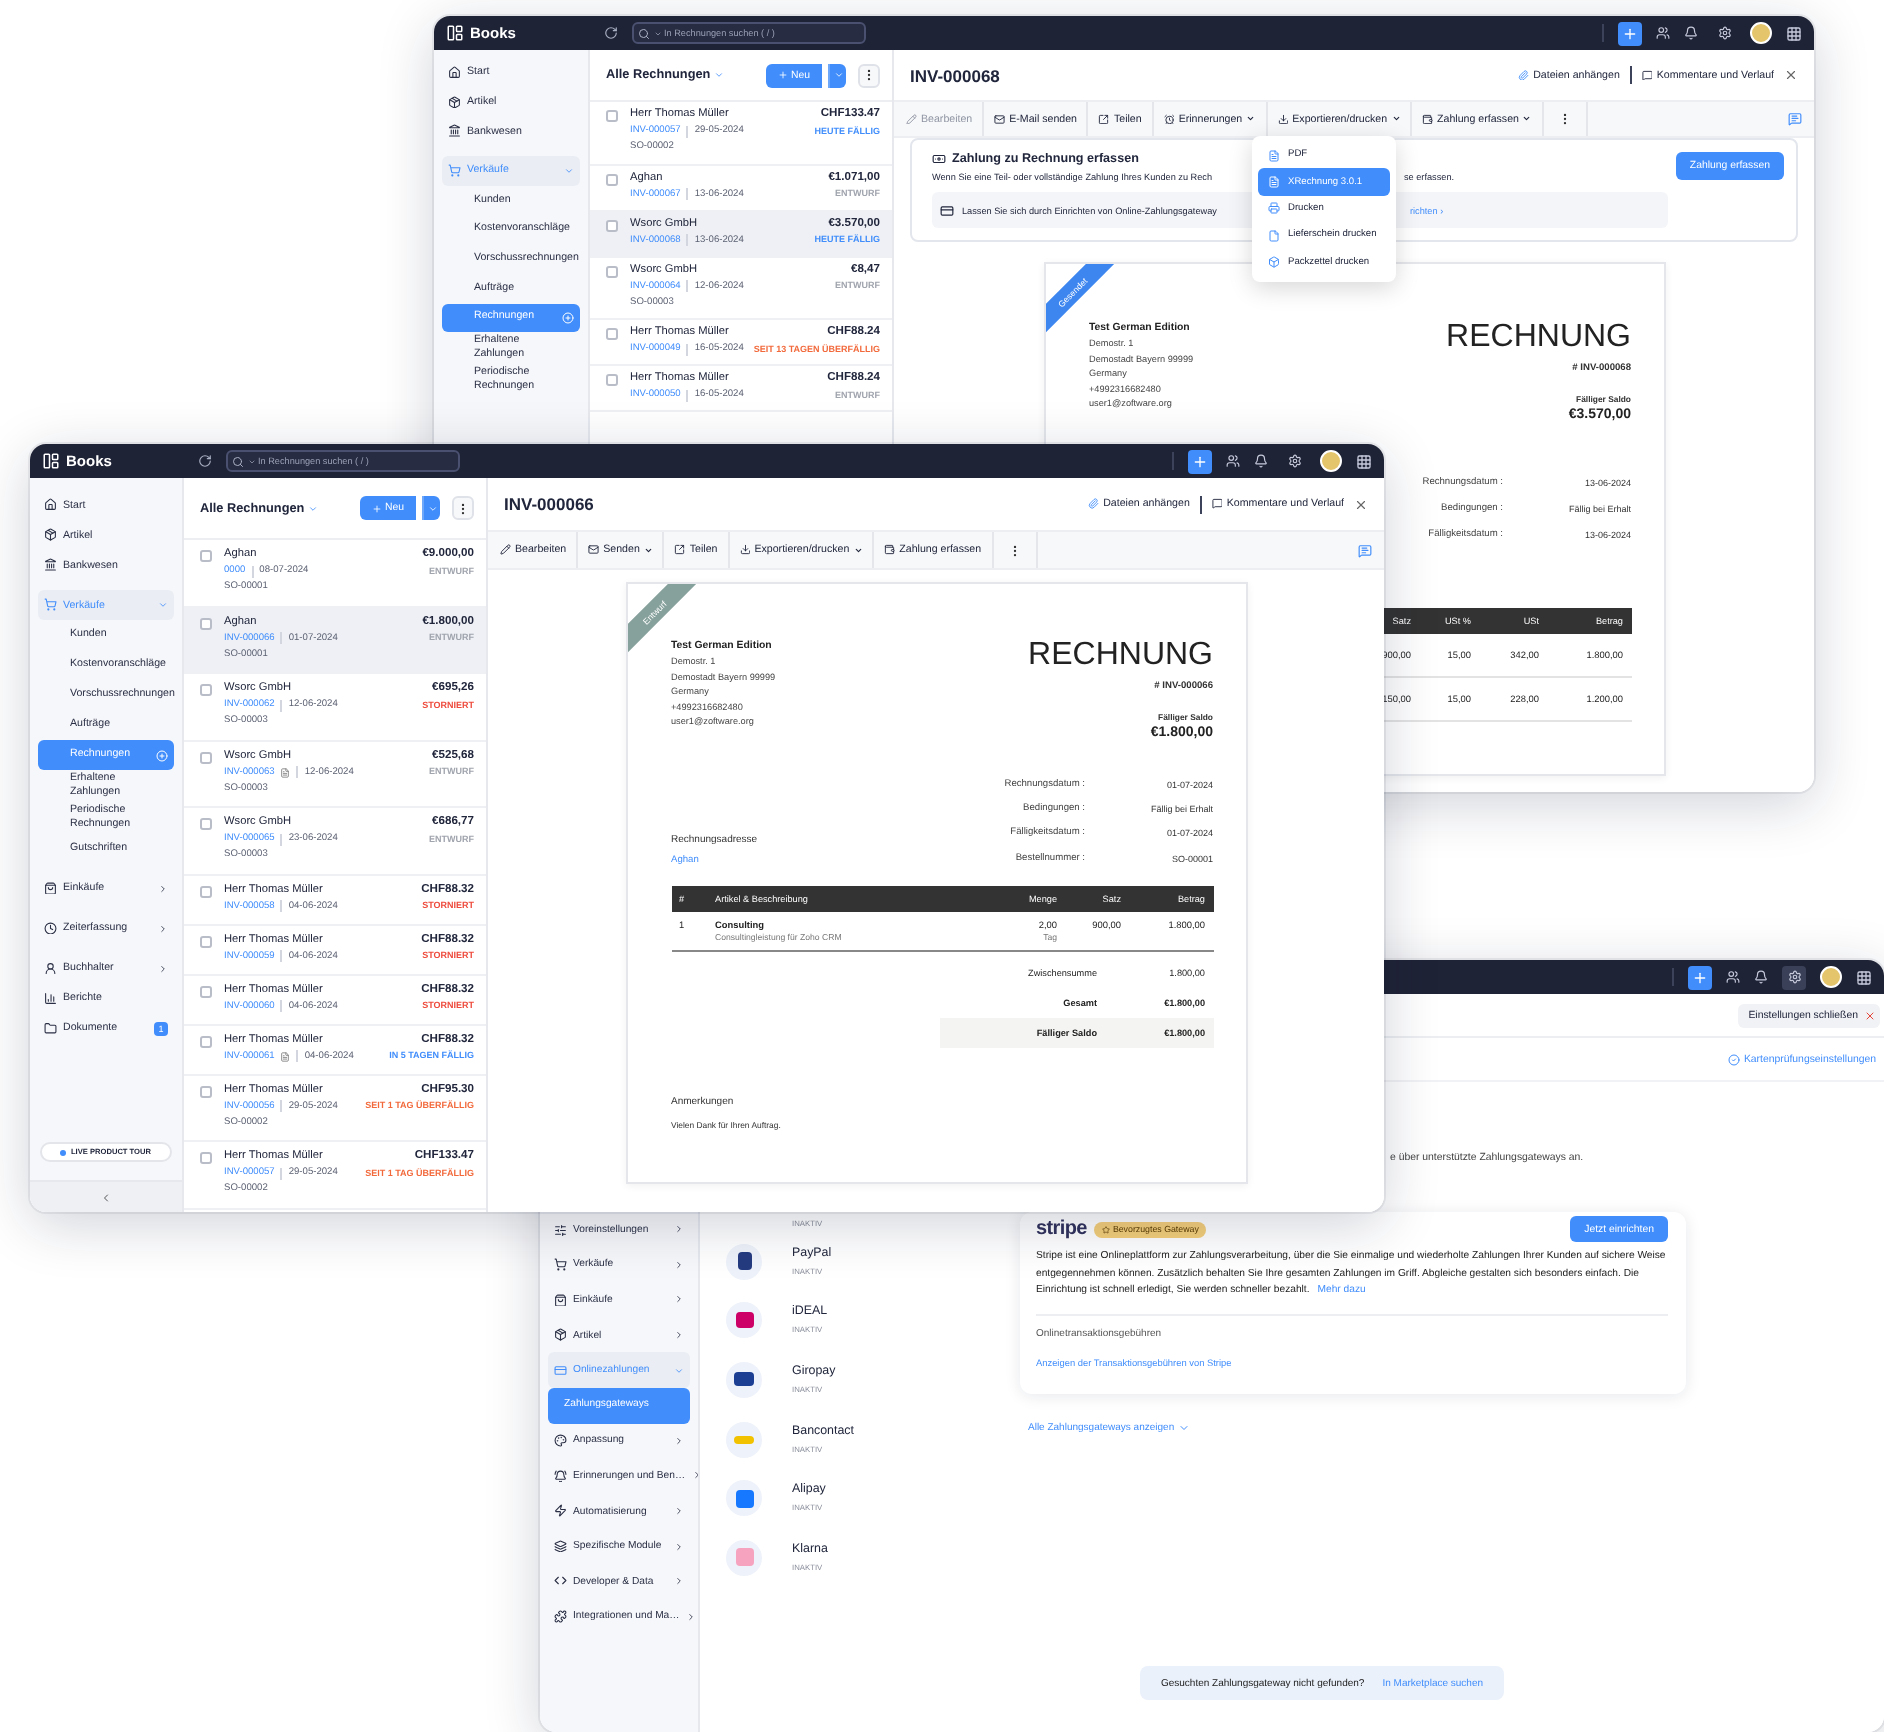  What do you see at coordinates (1663, 33) in the screenshot?
I see `people-icon` at bounding box center [1663, 33].